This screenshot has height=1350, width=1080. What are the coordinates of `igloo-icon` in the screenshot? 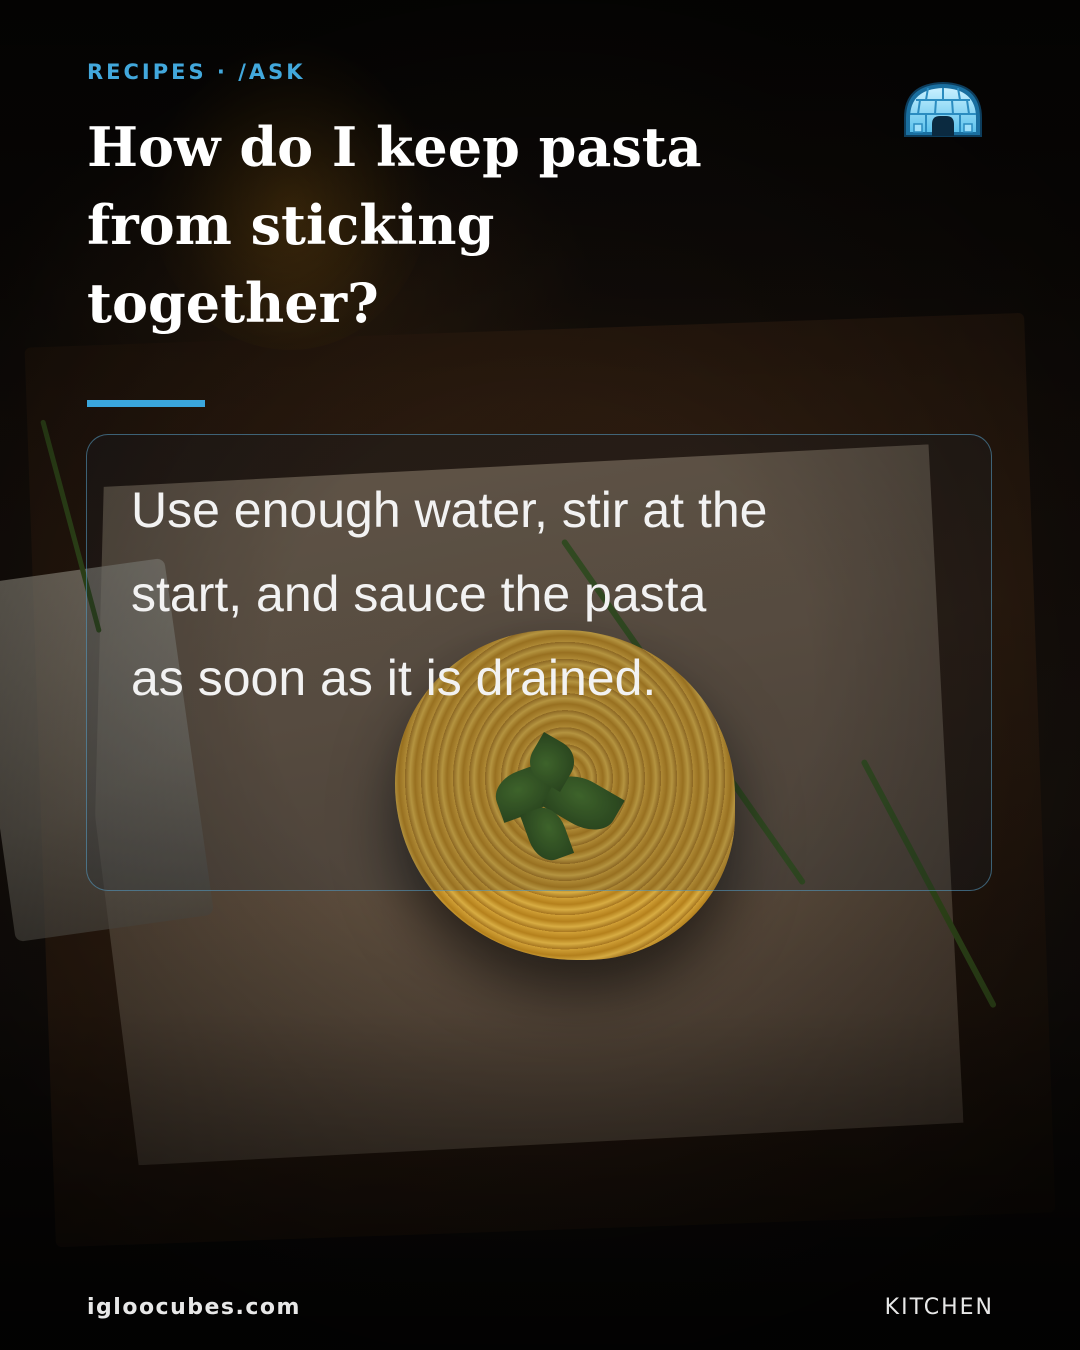 It's located at (943, 109).